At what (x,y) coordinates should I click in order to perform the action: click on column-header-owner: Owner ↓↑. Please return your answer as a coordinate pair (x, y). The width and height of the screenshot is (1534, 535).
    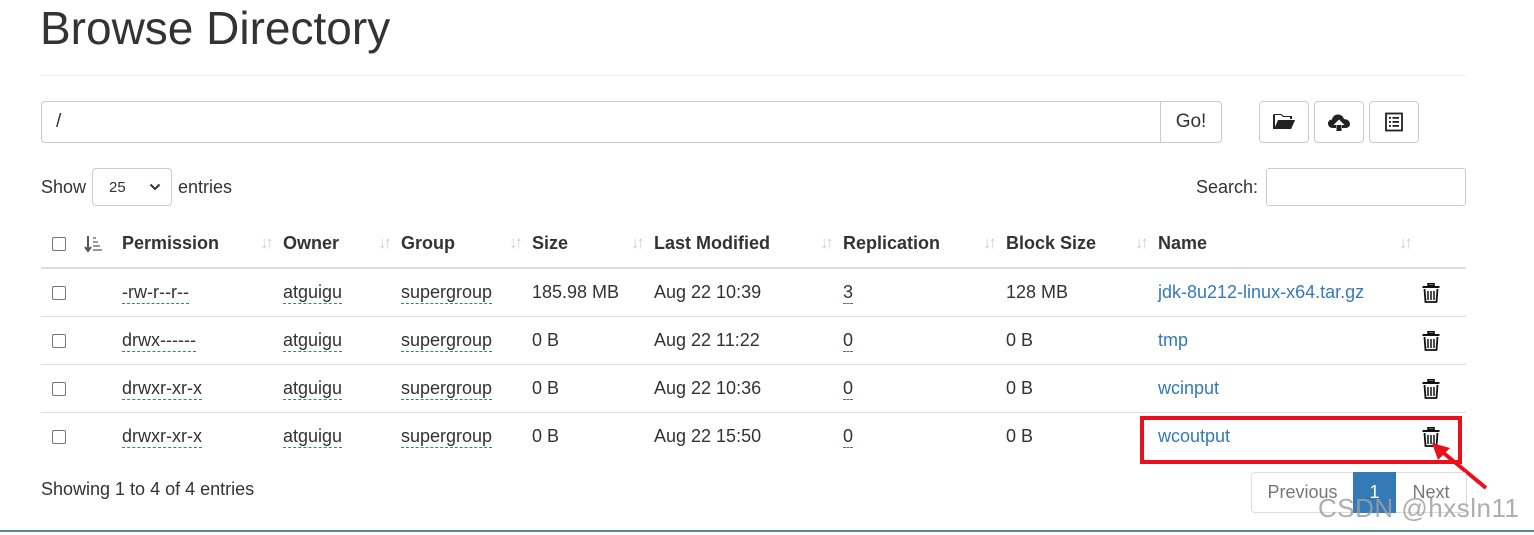
    Looking at the image, I should click on (342, 244).